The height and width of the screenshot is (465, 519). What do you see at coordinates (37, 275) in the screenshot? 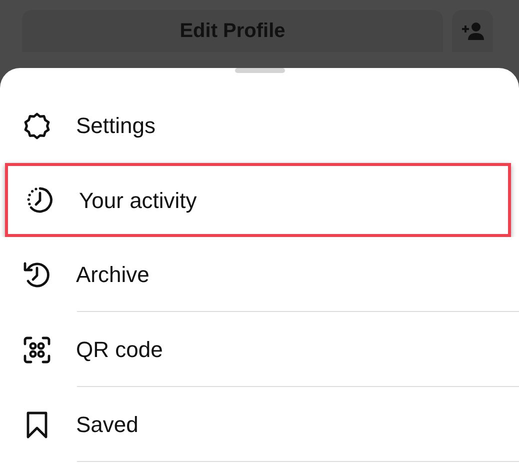
I see `history-icon` at bounding box center [37, 275].